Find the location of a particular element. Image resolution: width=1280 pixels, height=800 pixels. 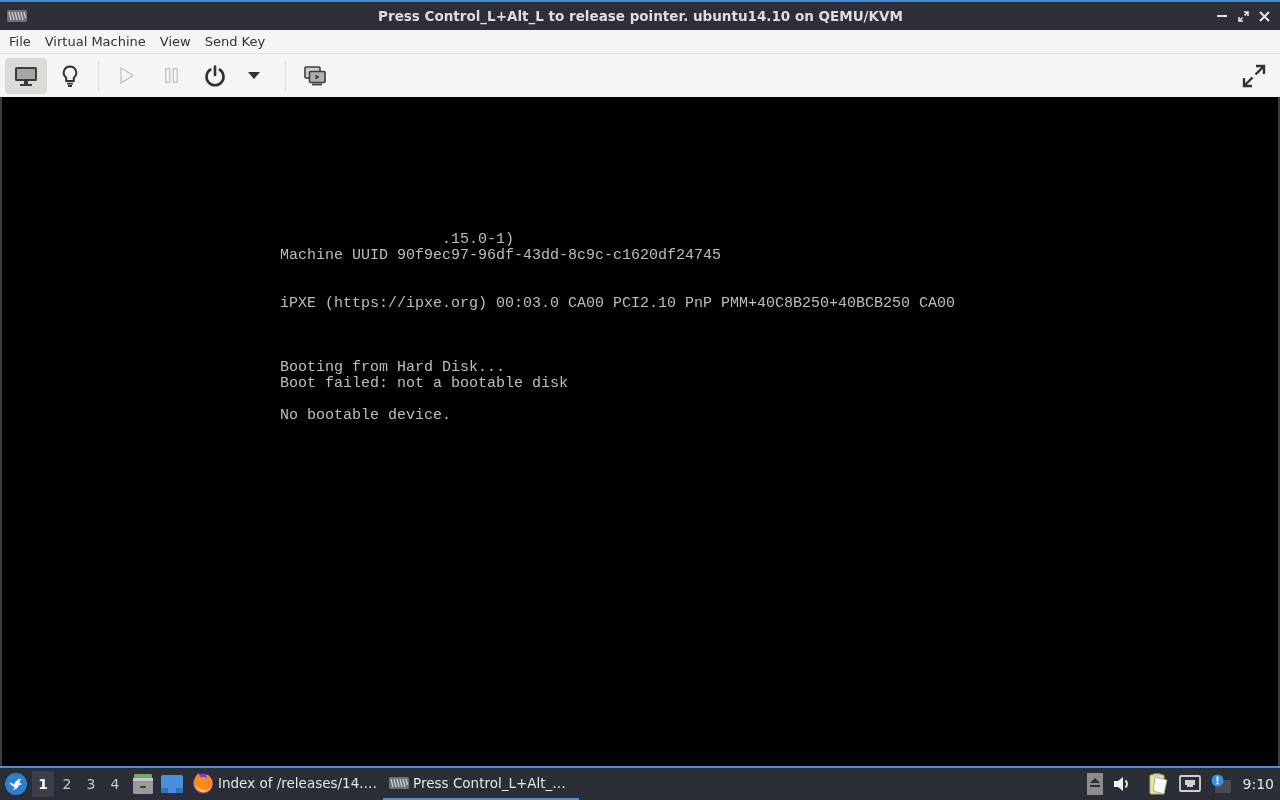

power-icon is located at coordinates (215, 75).